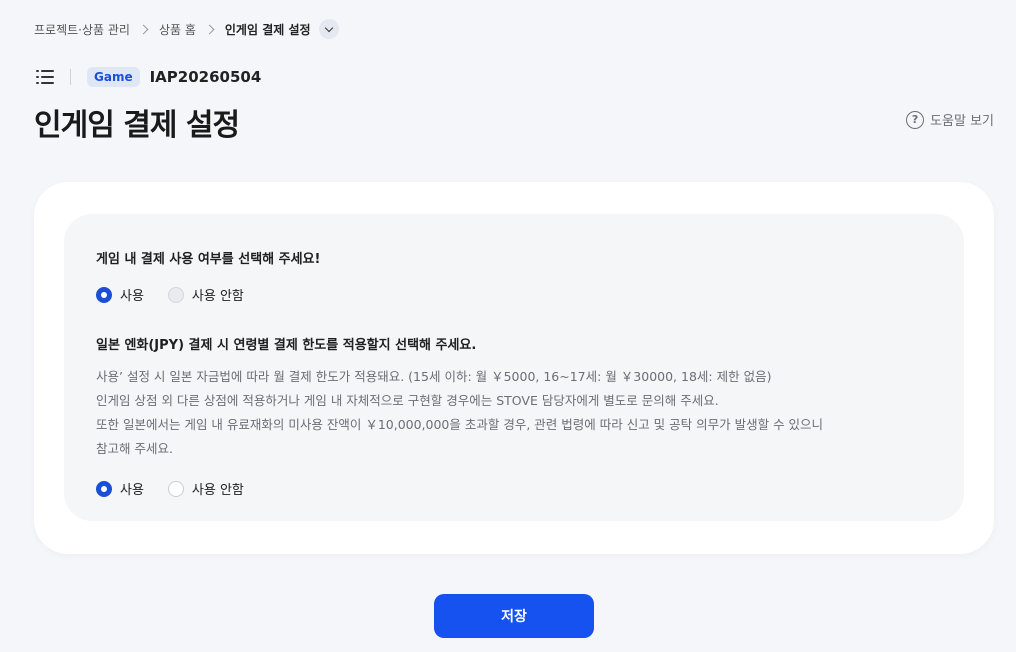  What do you see at coordinates (134, 448) in the screenshot?
I see `desc-line: 참고해 주세요.` at bounding box center [134, 448].